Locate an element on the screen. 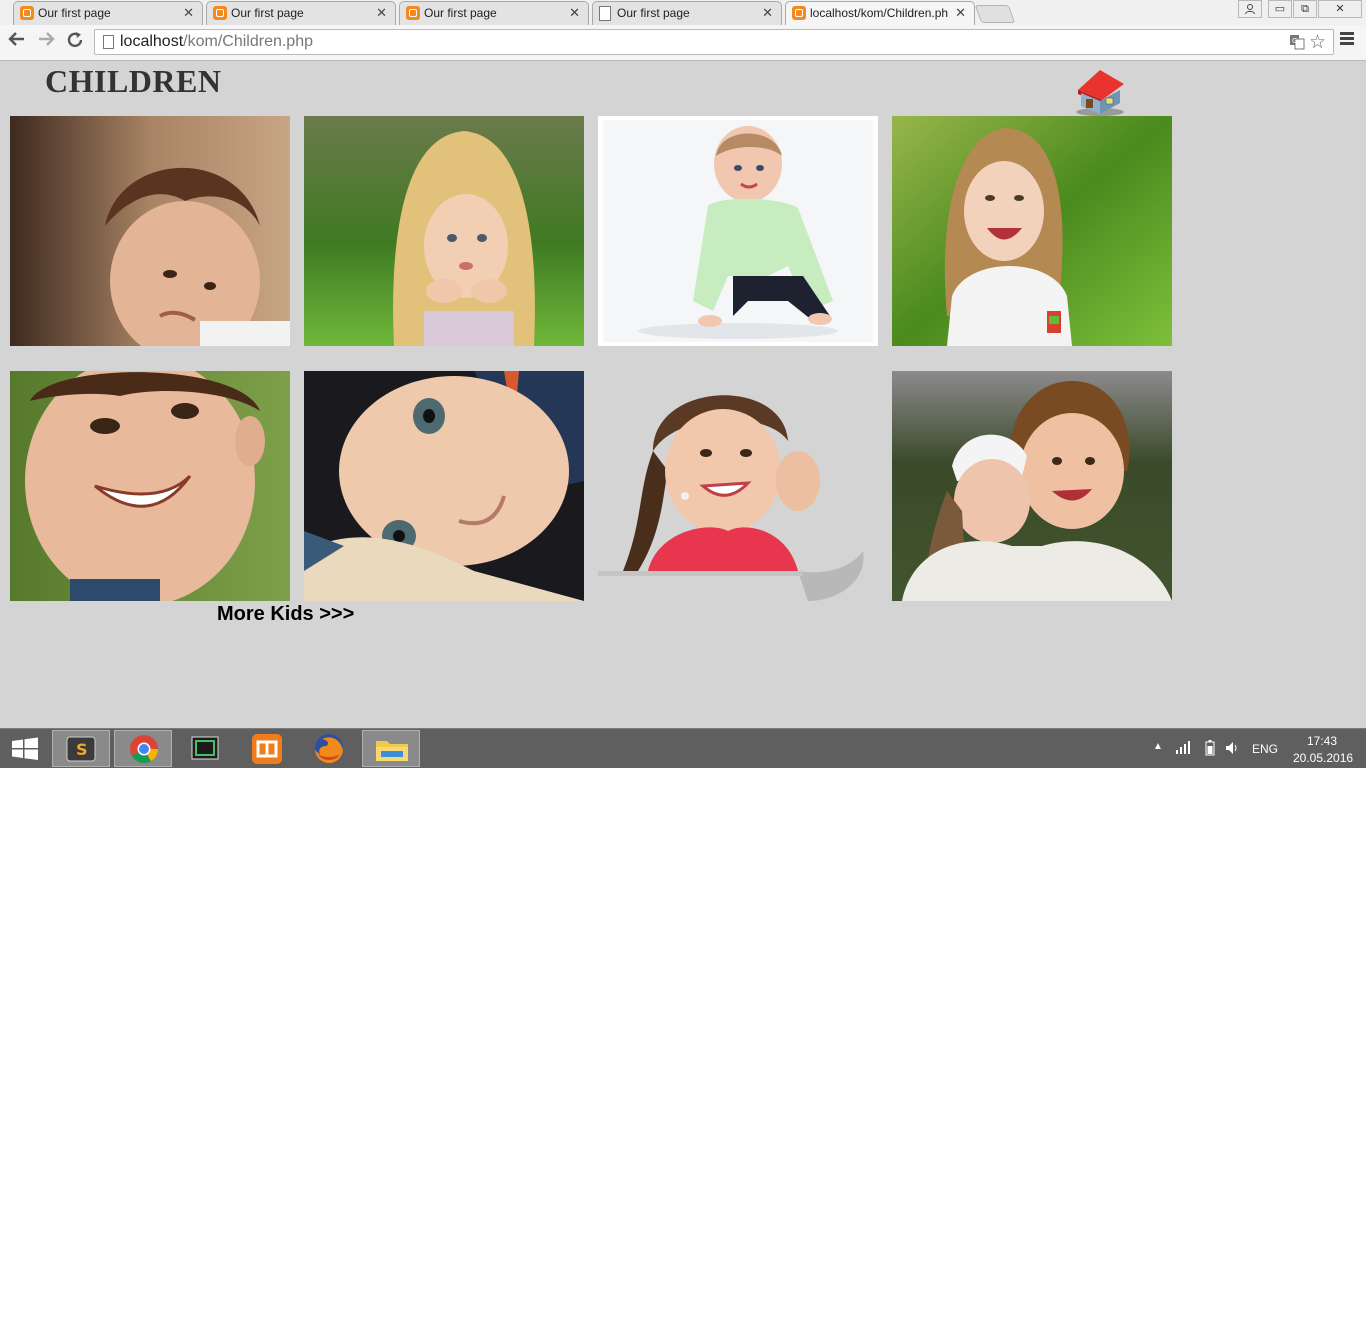  browser-tab-2: Our first page ✕ is located at coordinates (301, 13).